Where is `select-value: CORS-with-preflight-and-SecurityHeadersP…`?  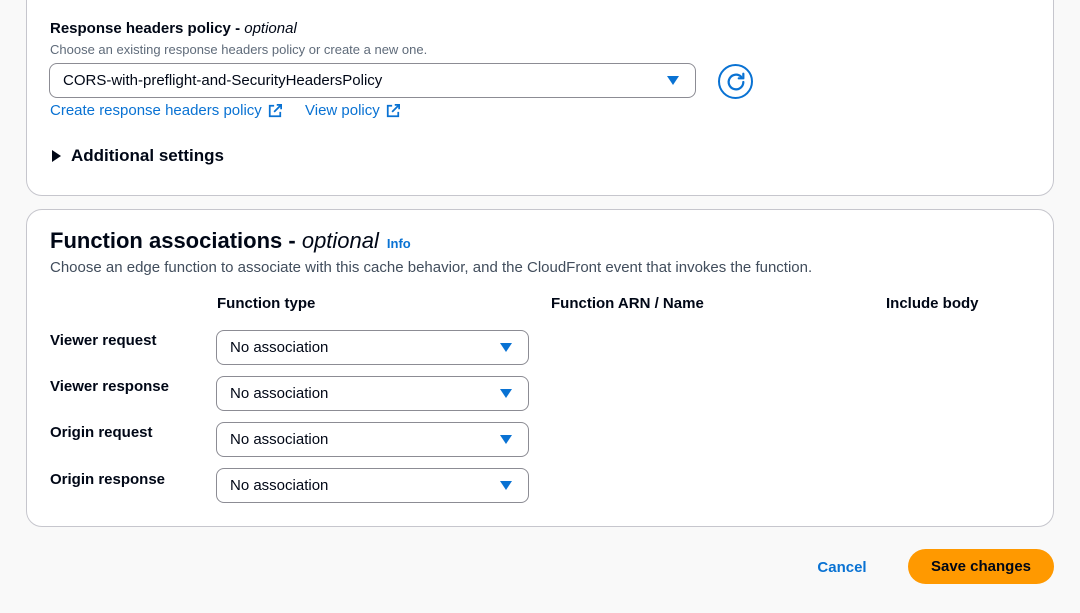 select-value: CORS-with-preflight-and-SecurityHeadersP… is located at coordinates (223, 80).